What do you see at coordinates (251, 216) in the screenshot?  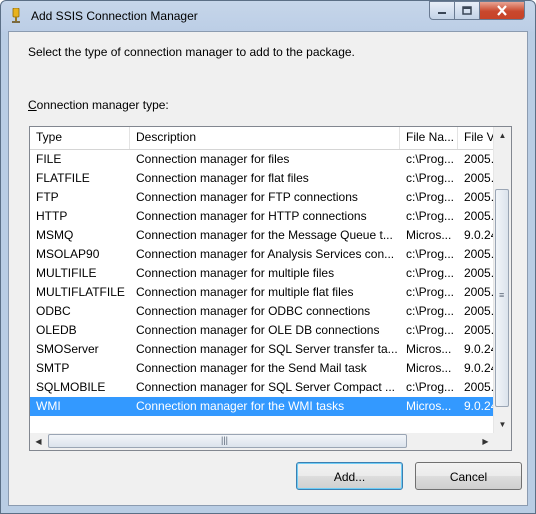 I see `description-cell: Connection manager for HTTP connections` at bounding box center [251, 216].